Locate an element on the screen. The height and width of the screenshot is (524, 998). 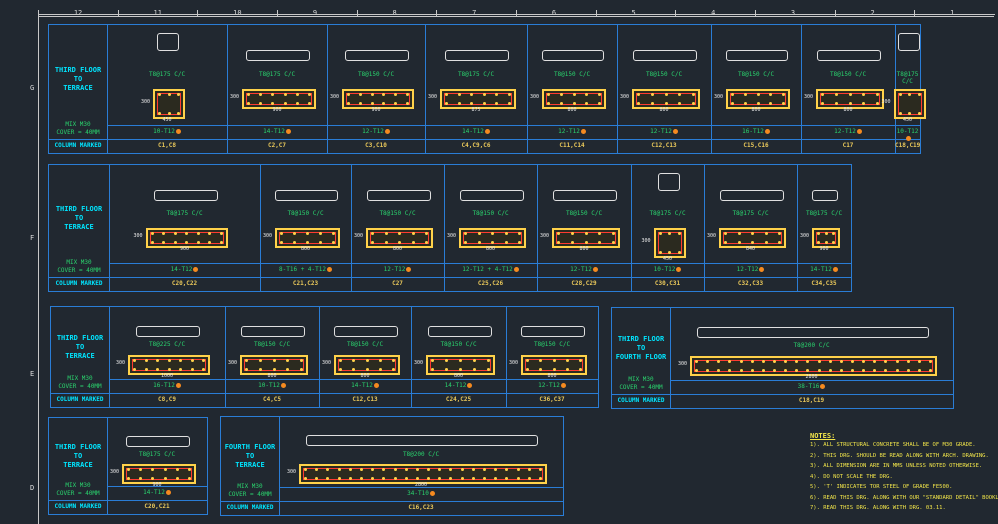
column-mark: C18,C19 is located at coordinates (908, 145).